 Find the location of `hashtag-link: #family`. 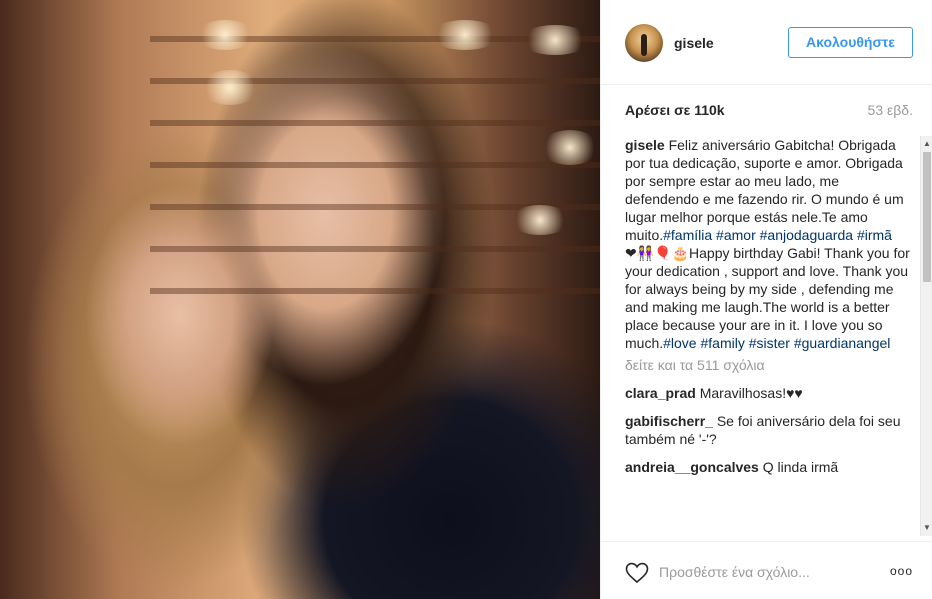

hashtag-link: #family is located at coordinates (722, 343).